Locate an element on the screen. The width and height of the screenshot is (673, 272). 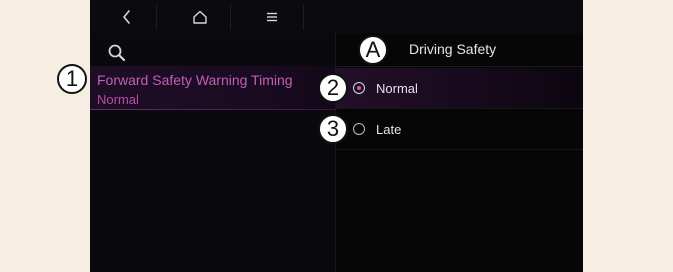
radio-selected-icon is located at coordinates (359, 88).